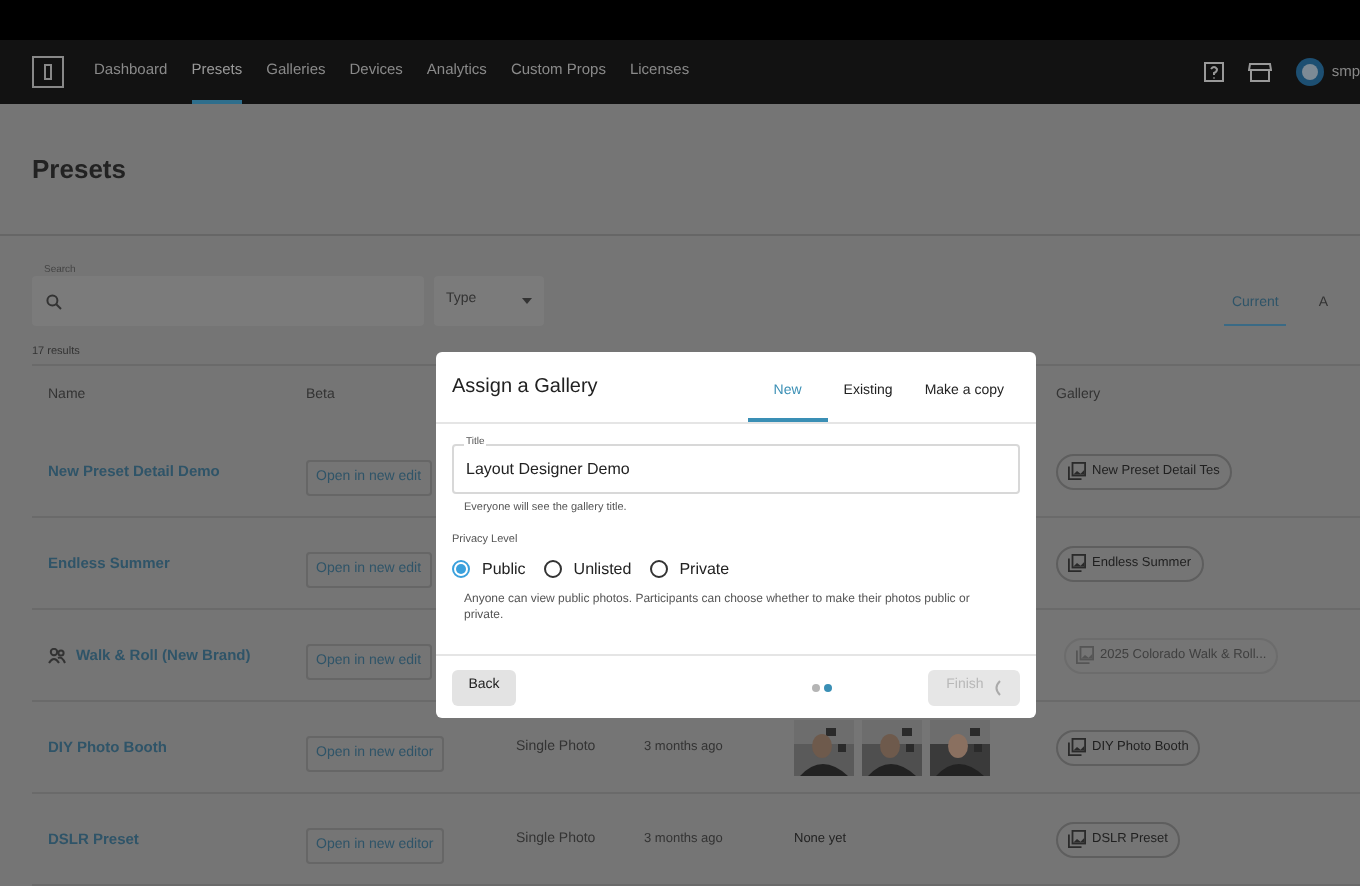  What do you see at coordinates (54, 301) in the screenshot?
I see `search-icon` at bounding box center [54, 301].